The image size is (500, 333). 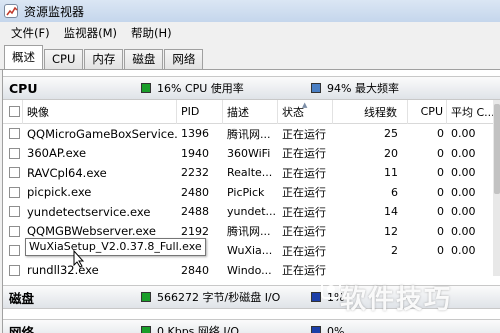 What do you see at coordinates (144, 59) in the screenshot?
I see `tab-disk: 磁盘` at bounding box center [144, 59].